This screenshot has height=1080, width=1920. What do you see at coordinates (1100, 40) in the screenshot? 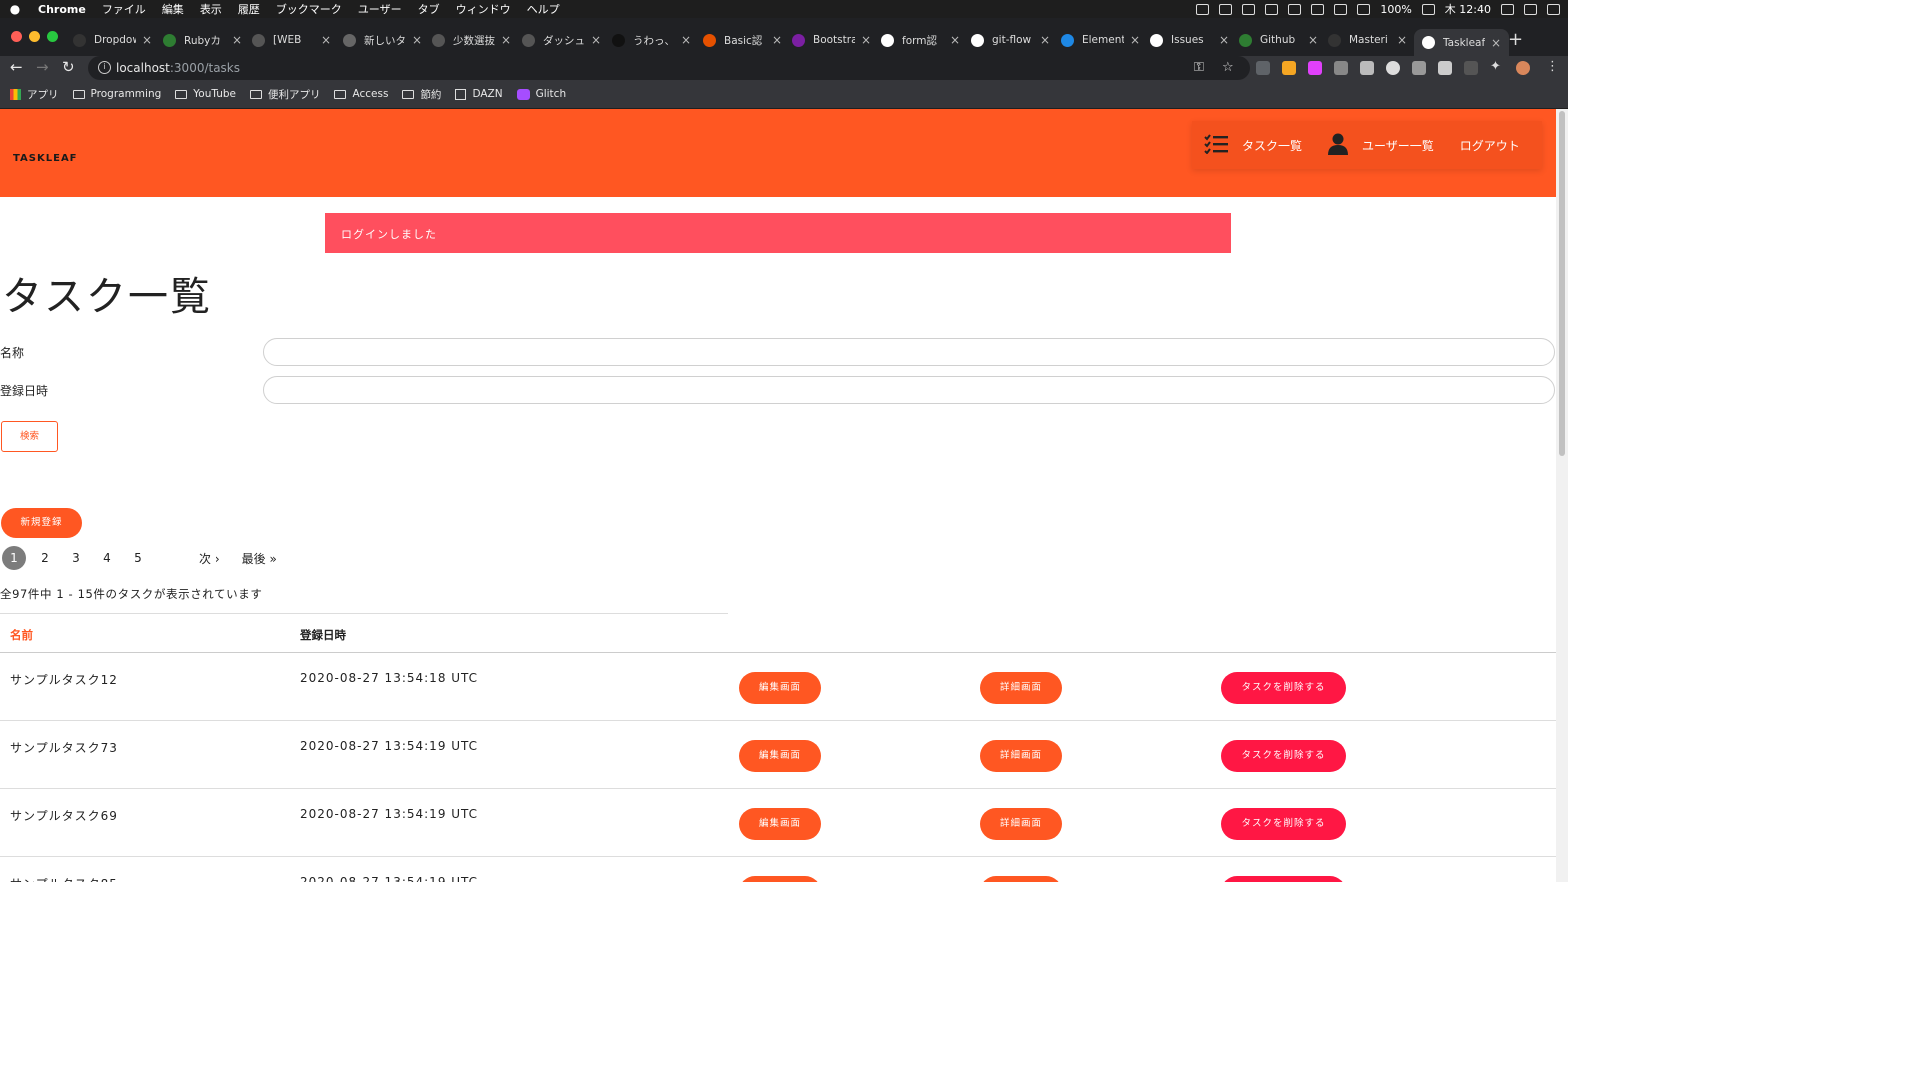
I see `browser-tab: Element ×` at bounding box center [1100, 40].